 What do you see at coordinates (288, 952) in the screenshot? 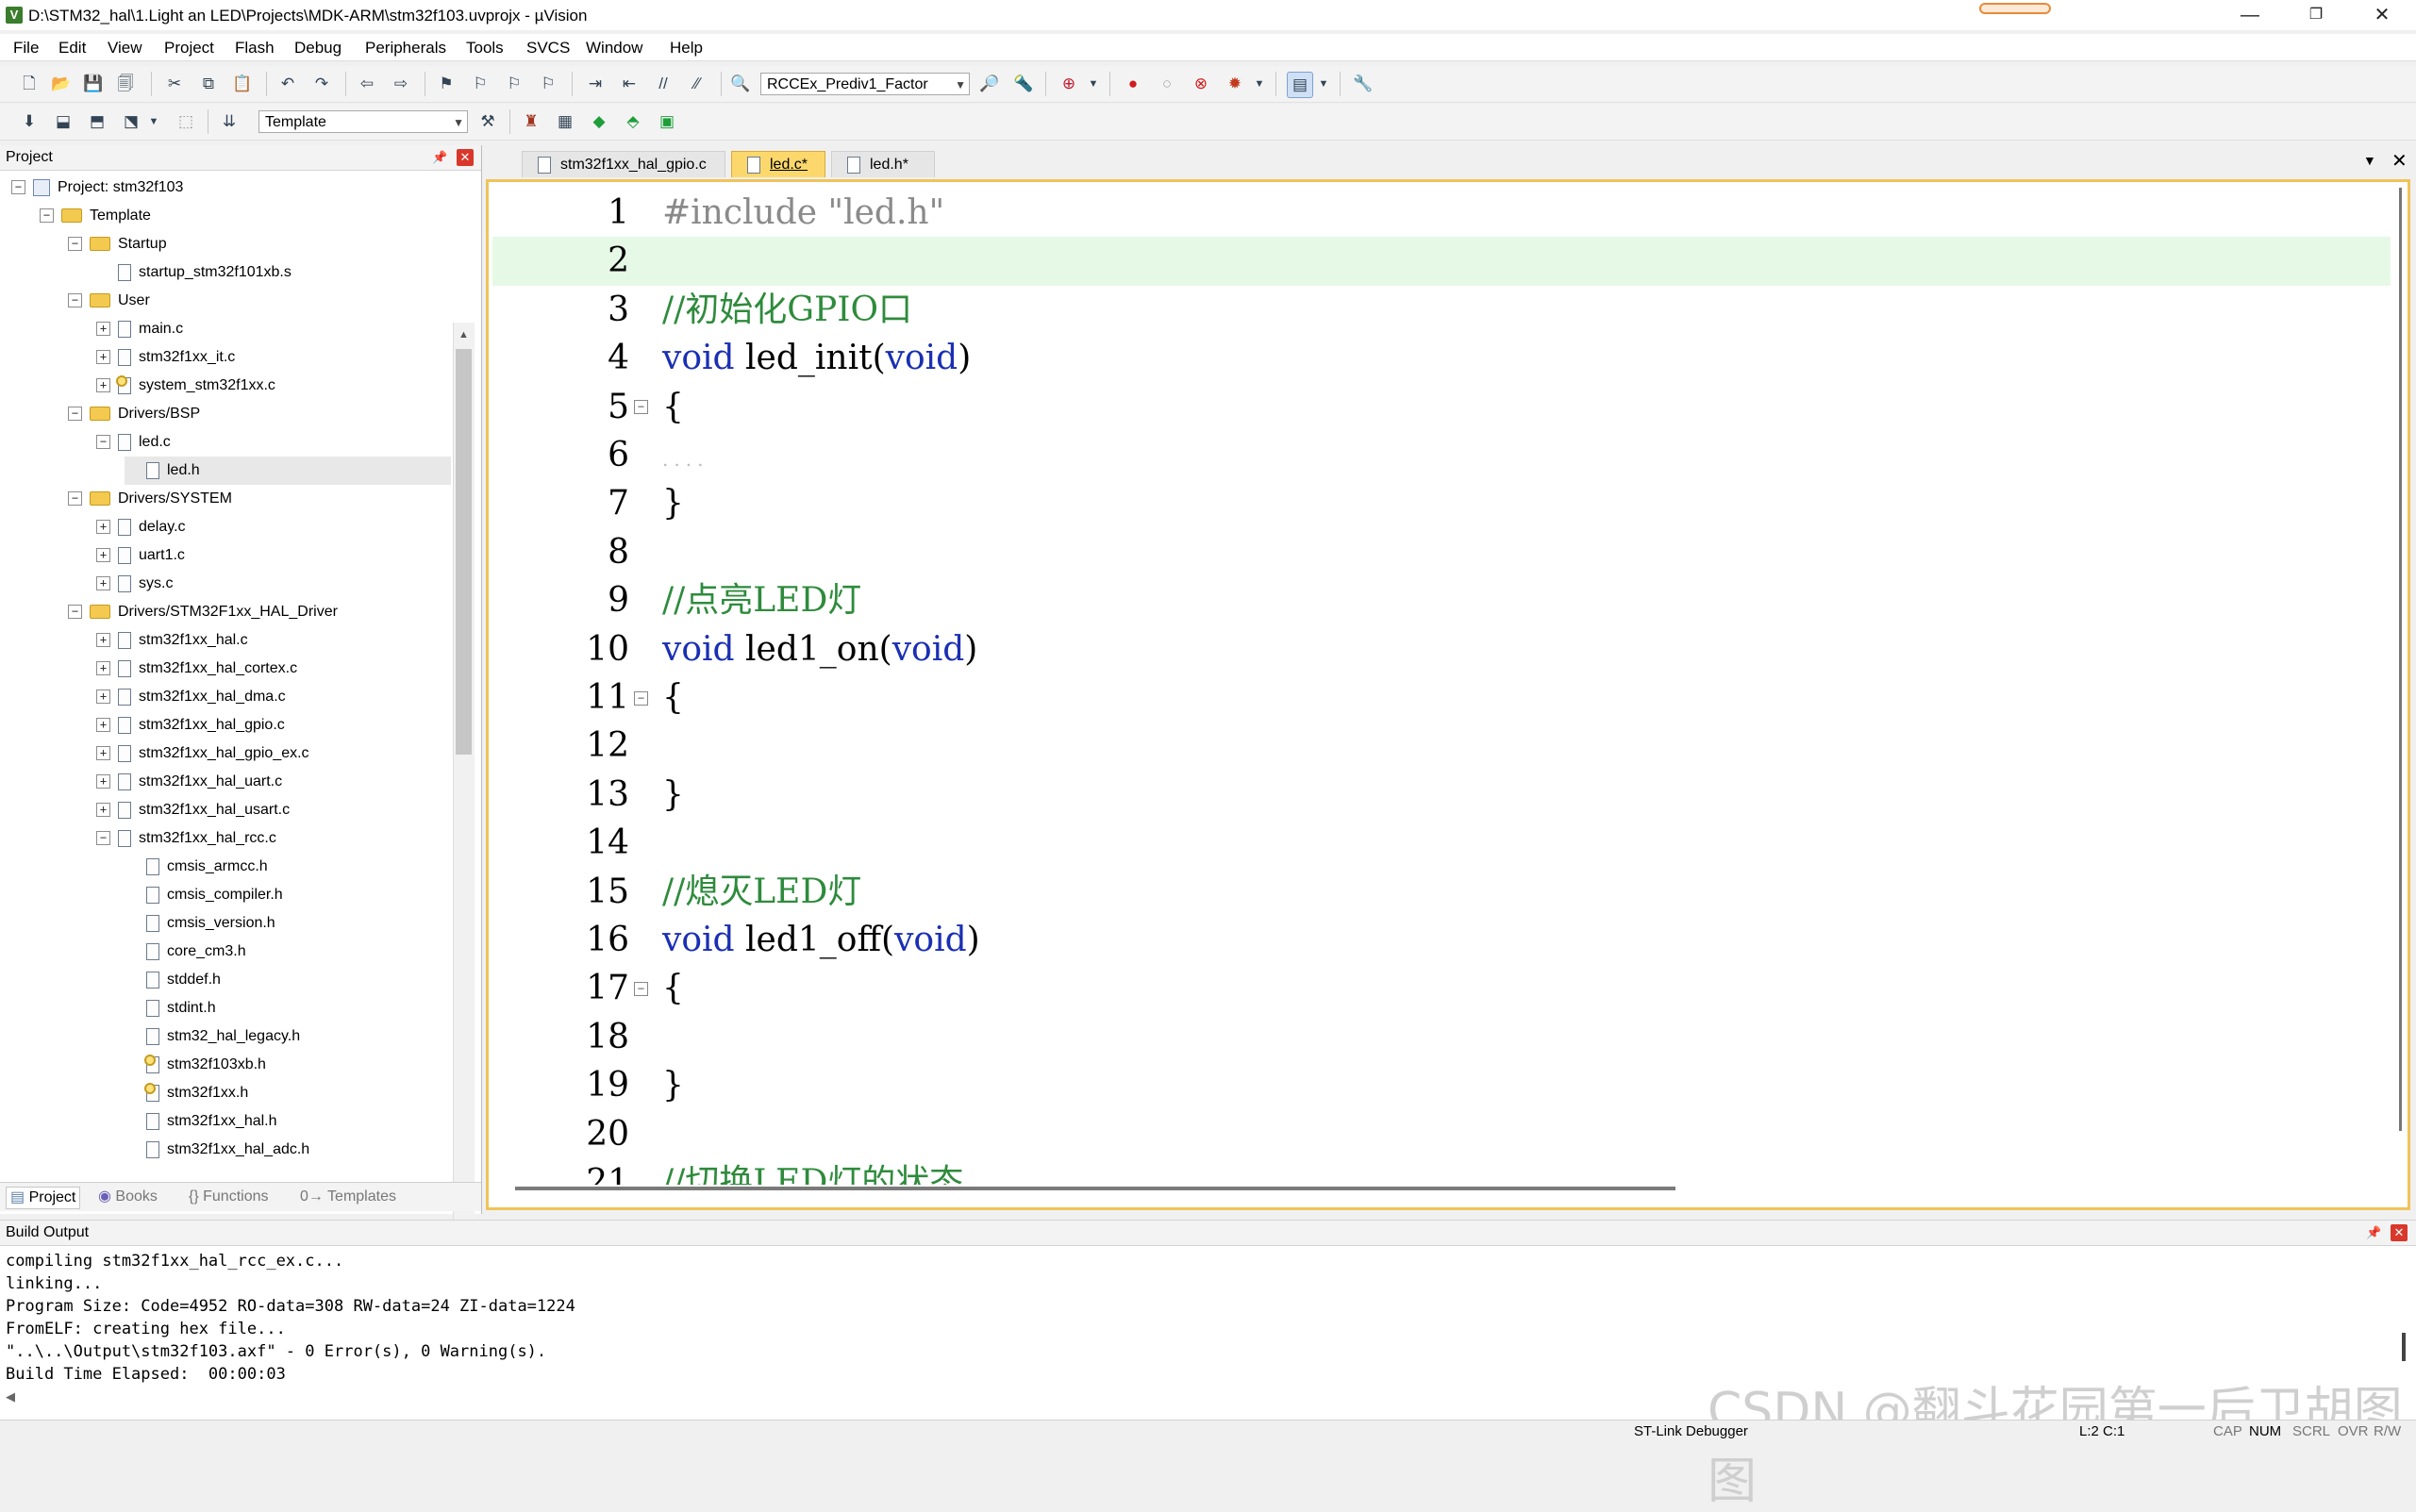
I see `tree-item: core_cm3.h` at bounding box center [288, 952].